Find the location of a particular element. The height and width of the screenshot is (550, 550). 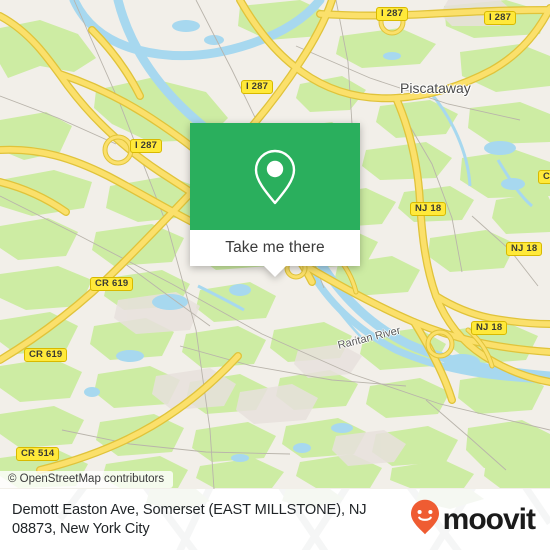

moovit-smile-pin-icon is located at coordinates (425, 519).